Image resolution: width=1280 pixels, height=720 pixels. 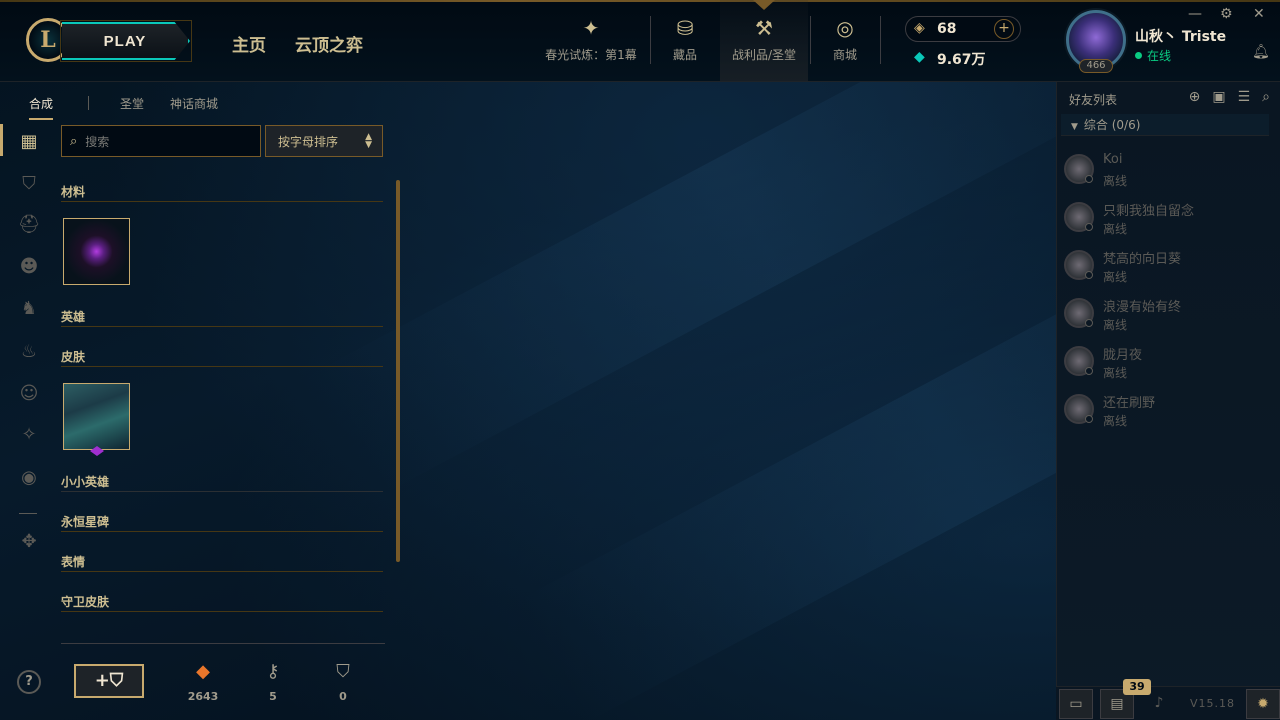 What do you see at coordinates (1112, 125) in the screenshot?
I see `friend-group-label: 综合 (0/6)` at bounding box center [1112, 125].